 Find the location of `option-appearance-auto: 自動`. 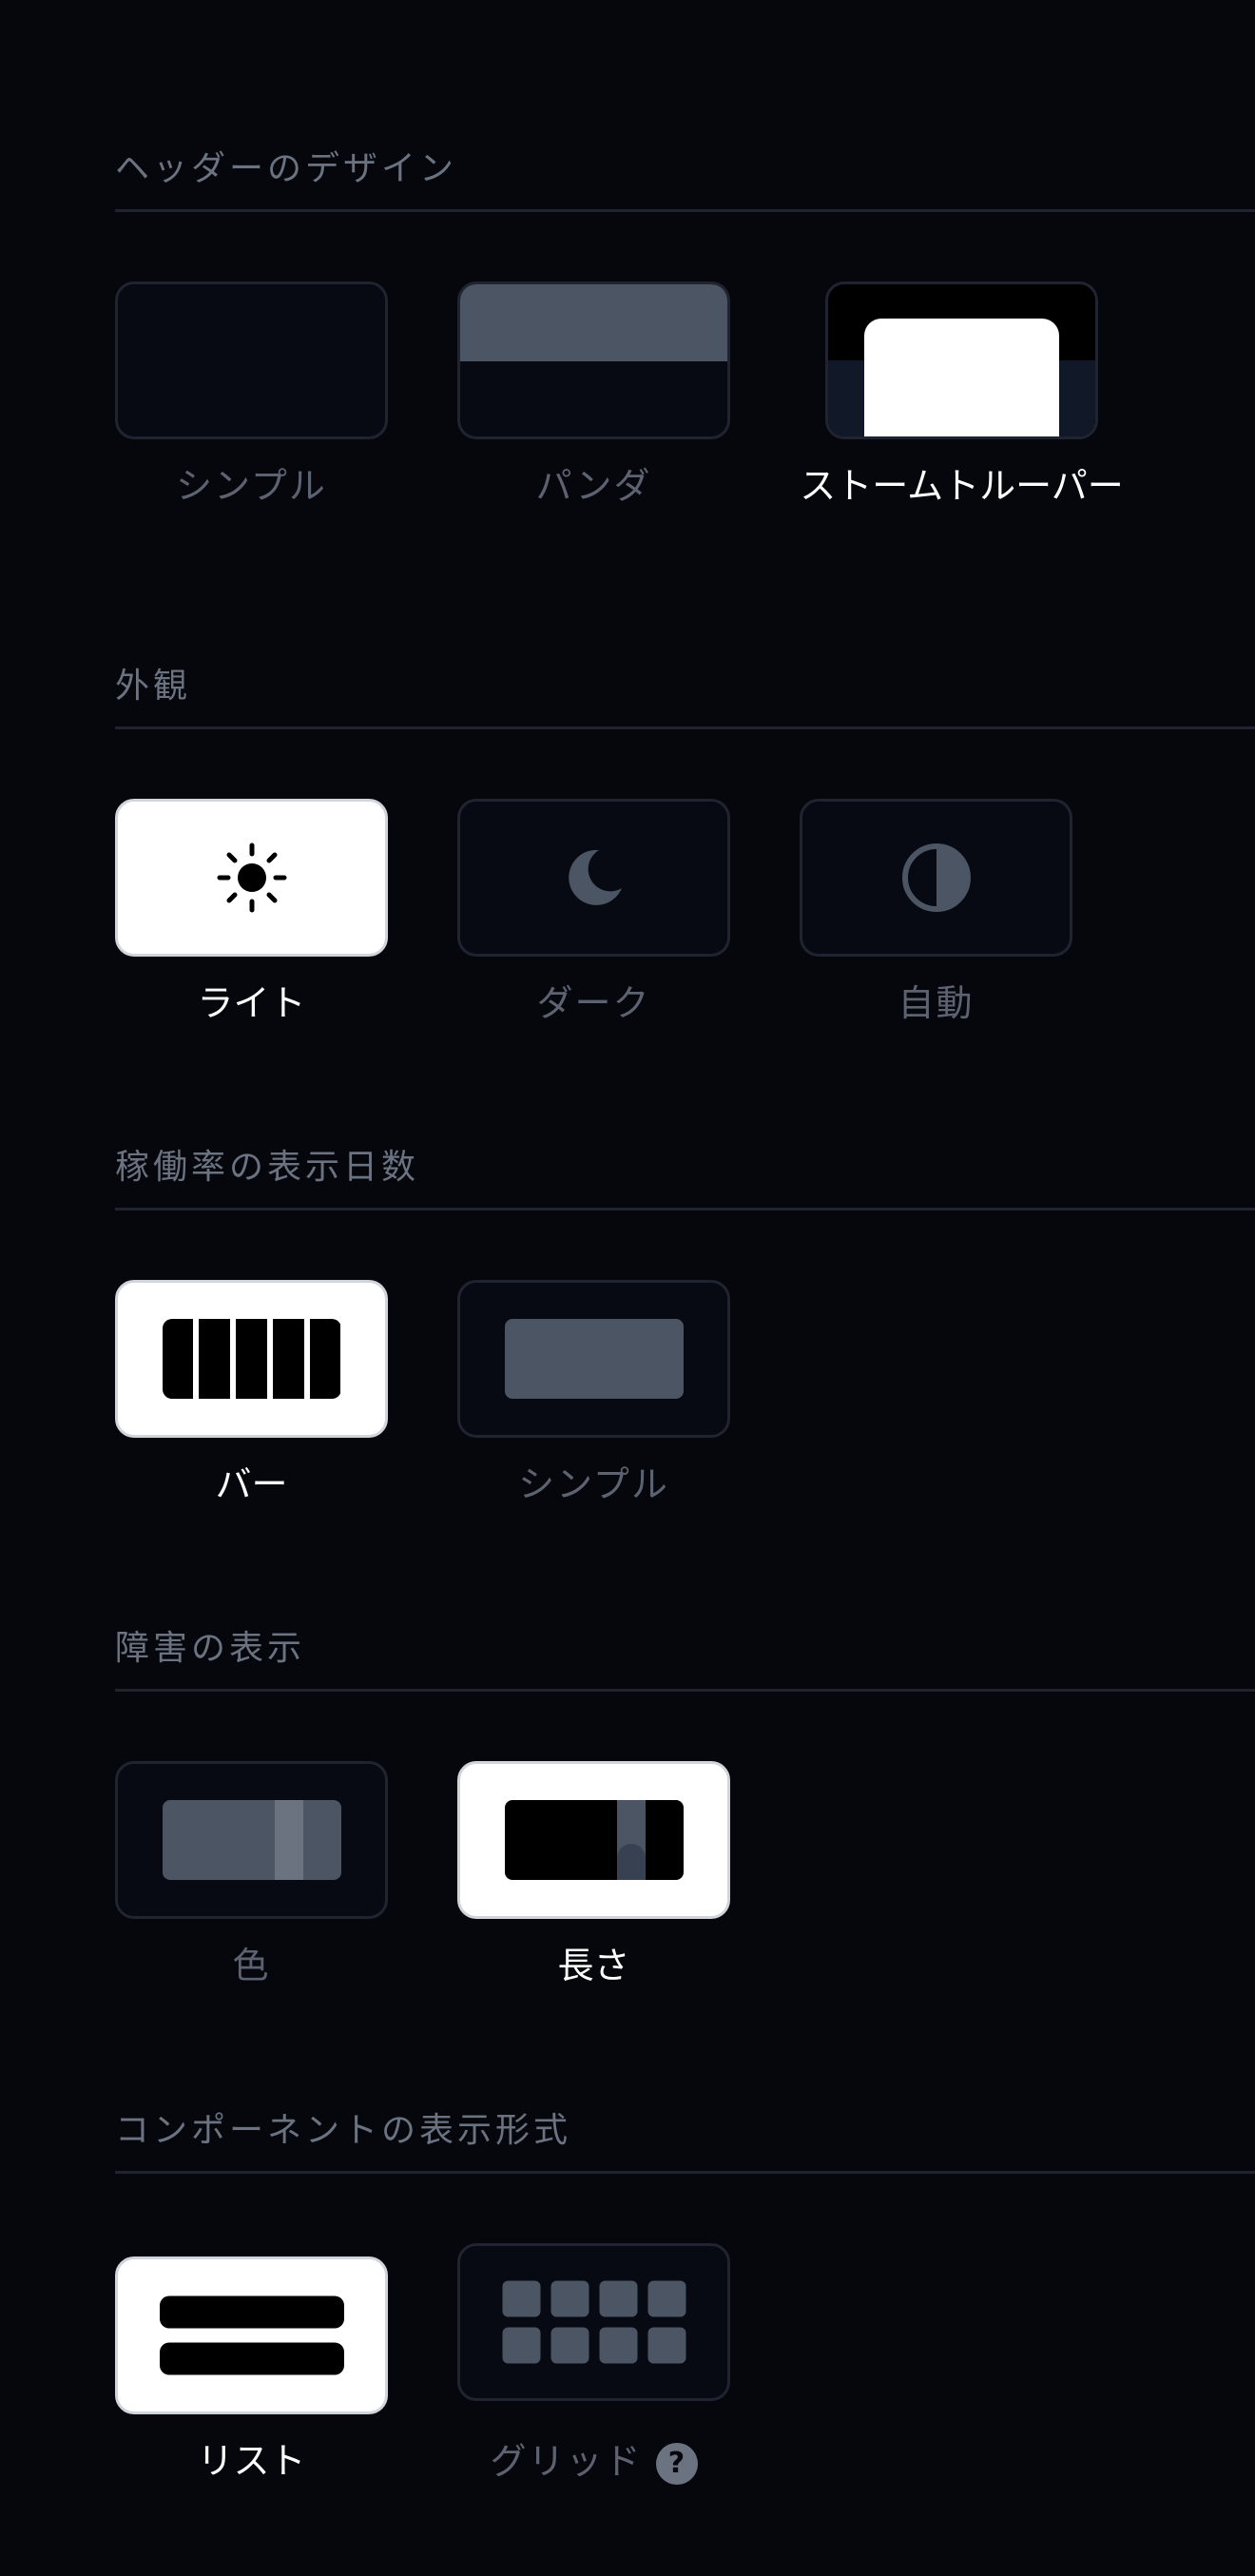

option-appearance-auto: 自動 is located at coordinates (936, 910).